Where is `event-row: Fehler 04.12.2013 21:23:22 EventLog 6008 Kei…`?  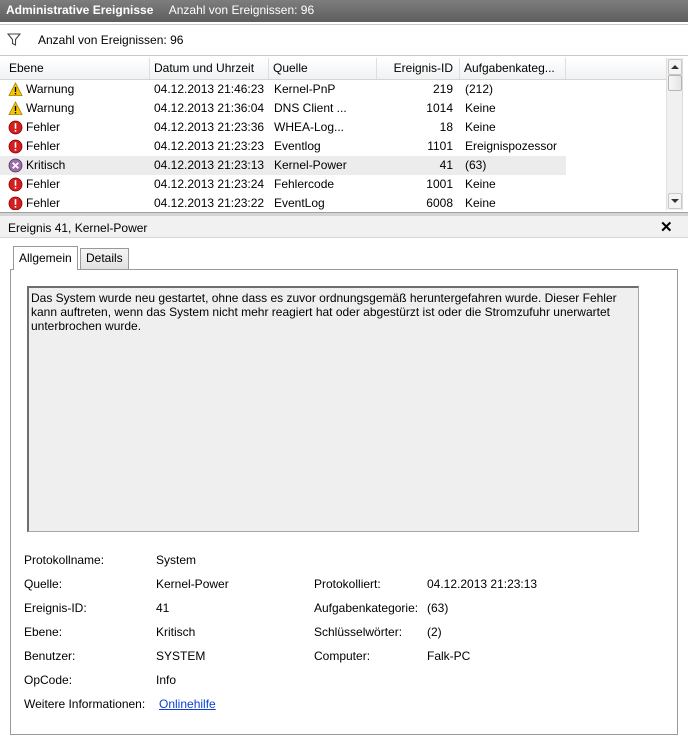 event-row: Fehler 04.12.2013 21:23:22 EventLog 6008 Kei… is located at coordinates (283, 202).